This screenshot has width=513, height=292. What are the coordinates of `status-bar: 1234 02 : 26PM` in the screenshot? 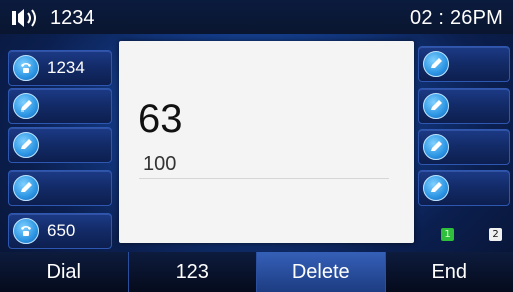 It's located at (256, 17).